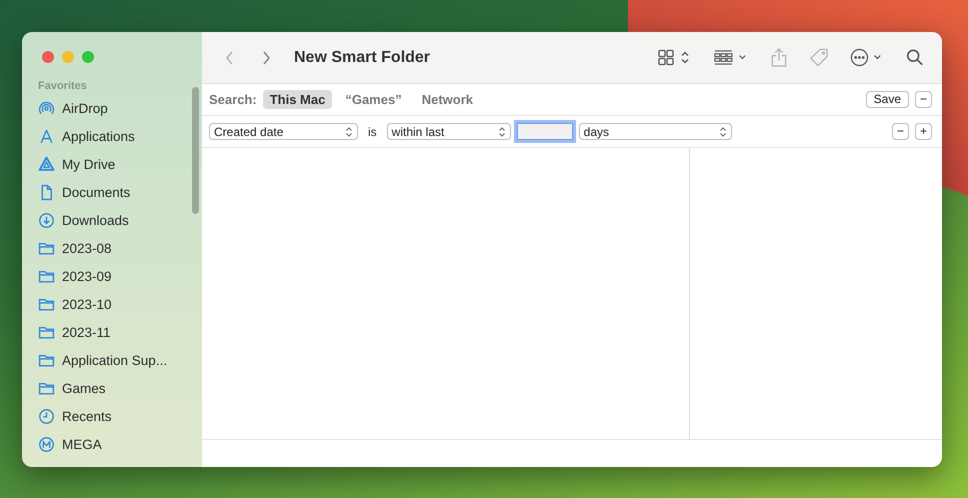 The height and width of the screenshot is (498, 968). Describe the element at coordinates (923, 131) in the screenshot. I see `add-button: +` at that location.